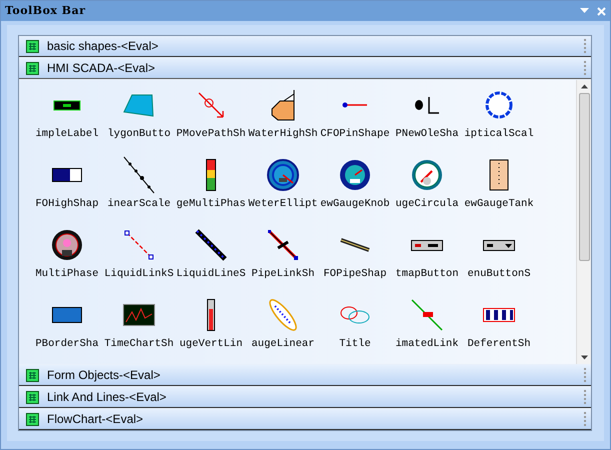 Image resolution: width=611 pixels, height=450 pixels. I want to click on toolbox-item: WaterHighSh, so click(283, 119).